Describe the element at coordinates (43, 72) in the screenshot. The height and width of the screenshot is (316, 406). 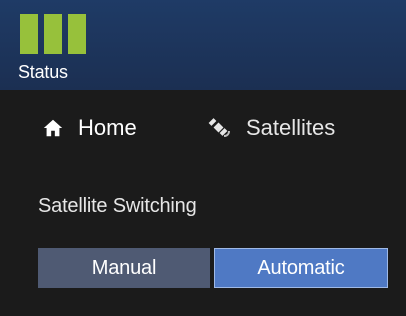
I see `status-label: Status` at that location.